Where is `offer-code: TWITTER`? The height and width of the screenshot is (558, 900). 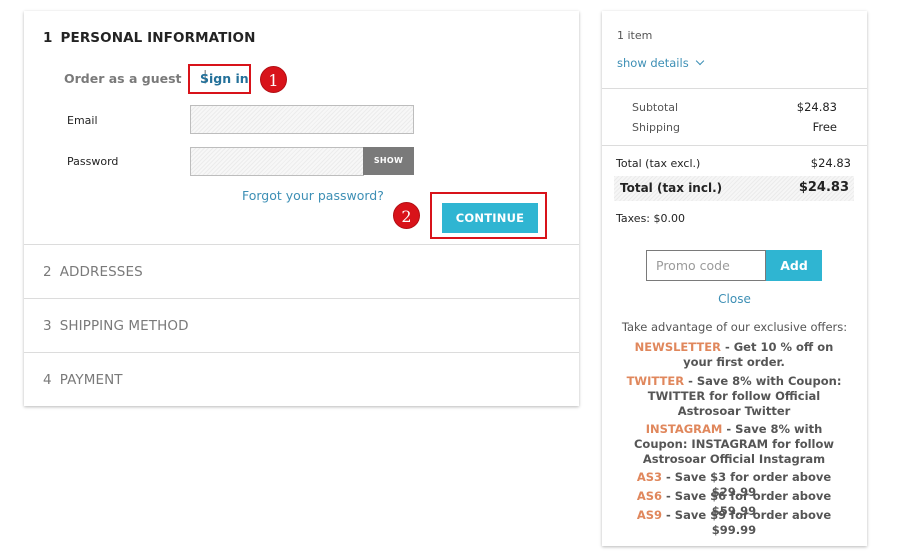
offer-code: TWITTER is located at coordinates (655, 381).